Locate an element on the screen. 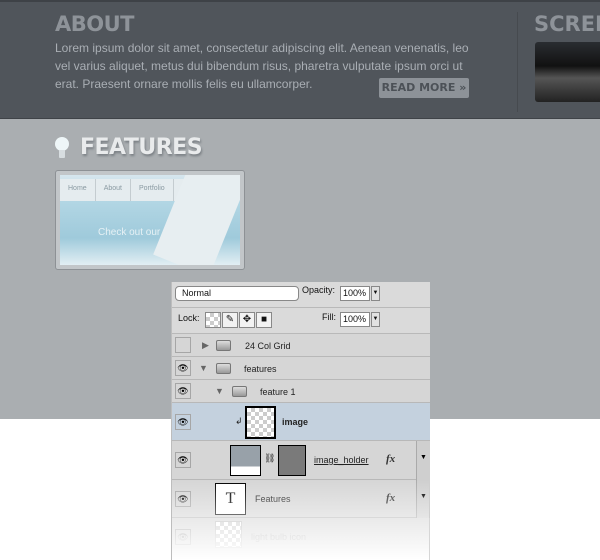  read-more-button: READ MORE » is located at coordinates (424, 88).